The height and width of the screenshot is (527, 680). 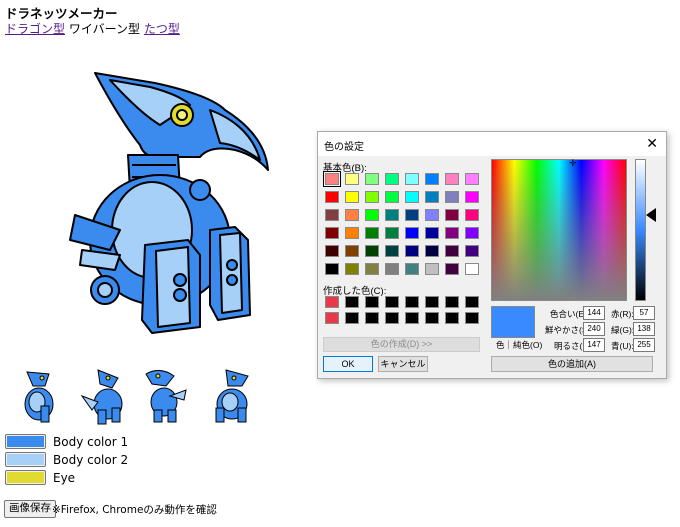 What do you see at coordinates (401, 344) in the screenshot?
I see `define-custom-colors-button: 色の作成(D) >>` at bounding box center [401, 344].